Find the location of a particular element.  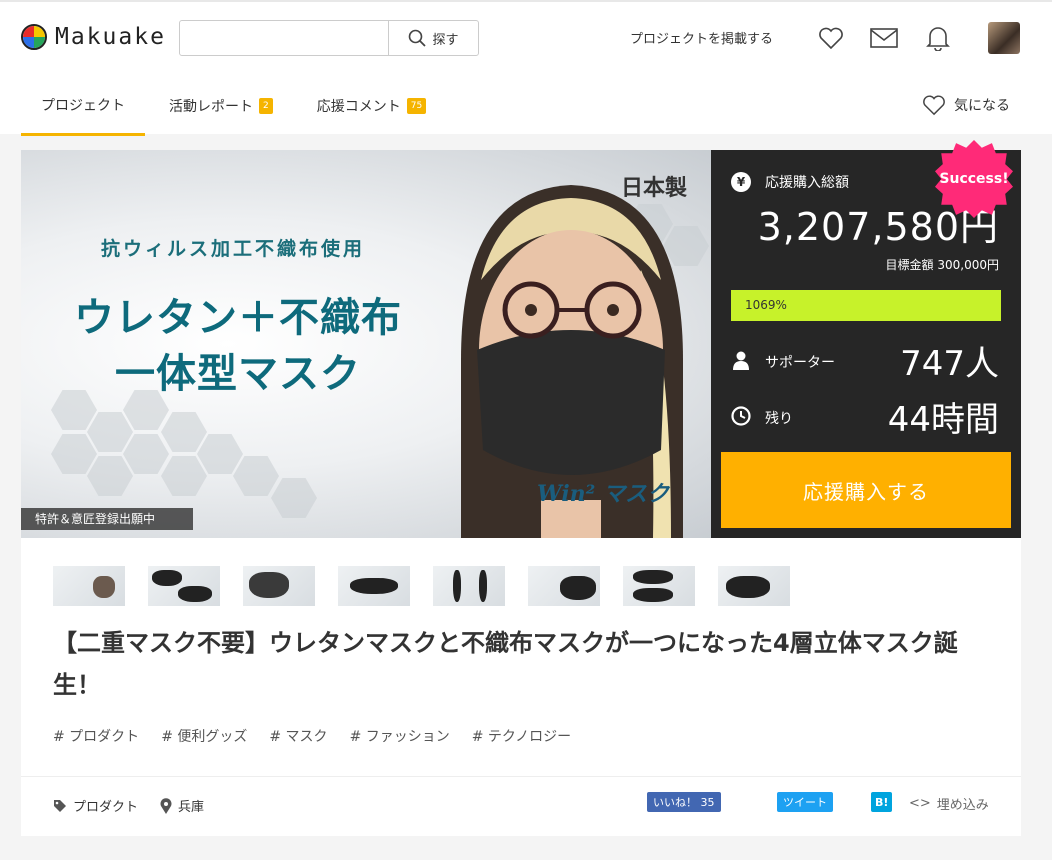

yen-icon: ¥ is located at coordinates (741, 182).